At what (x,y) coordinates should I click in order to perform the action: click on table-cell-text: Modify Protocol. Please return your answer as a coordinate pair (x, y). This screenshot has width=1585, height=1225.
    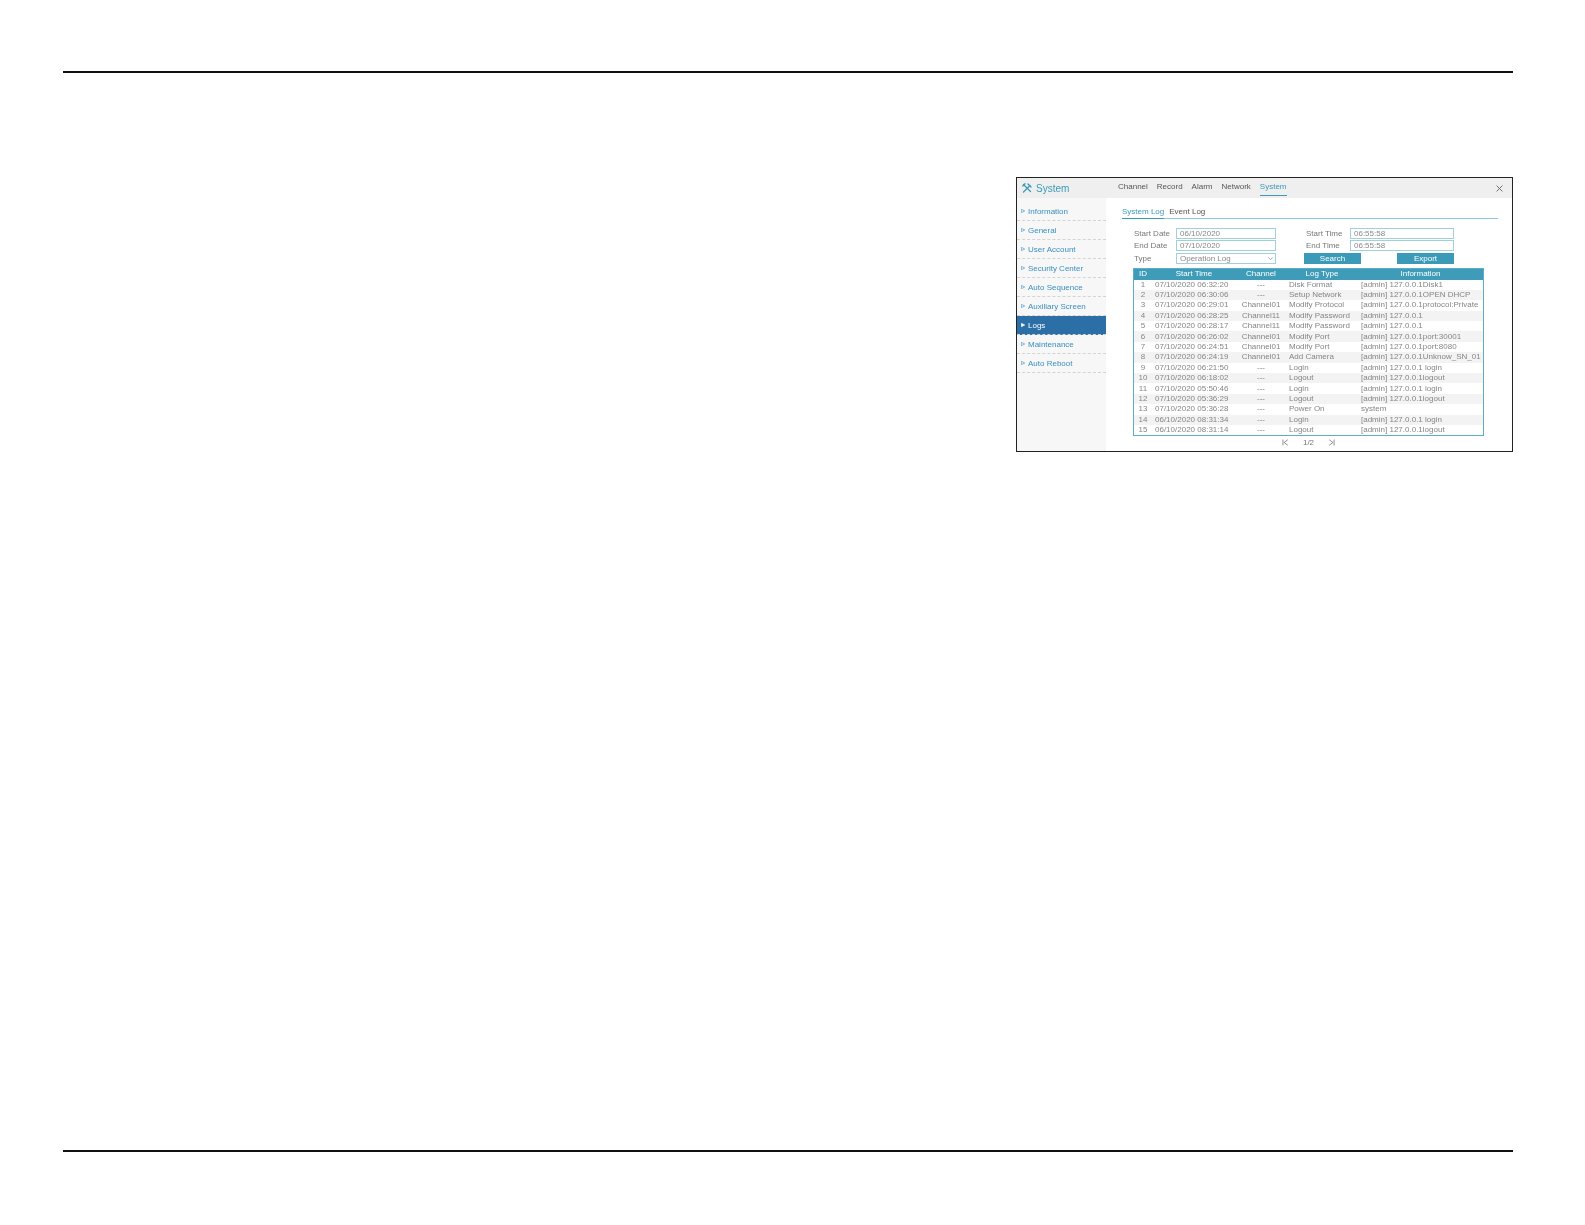
    Looking at the image, I should click on (1317, 305).